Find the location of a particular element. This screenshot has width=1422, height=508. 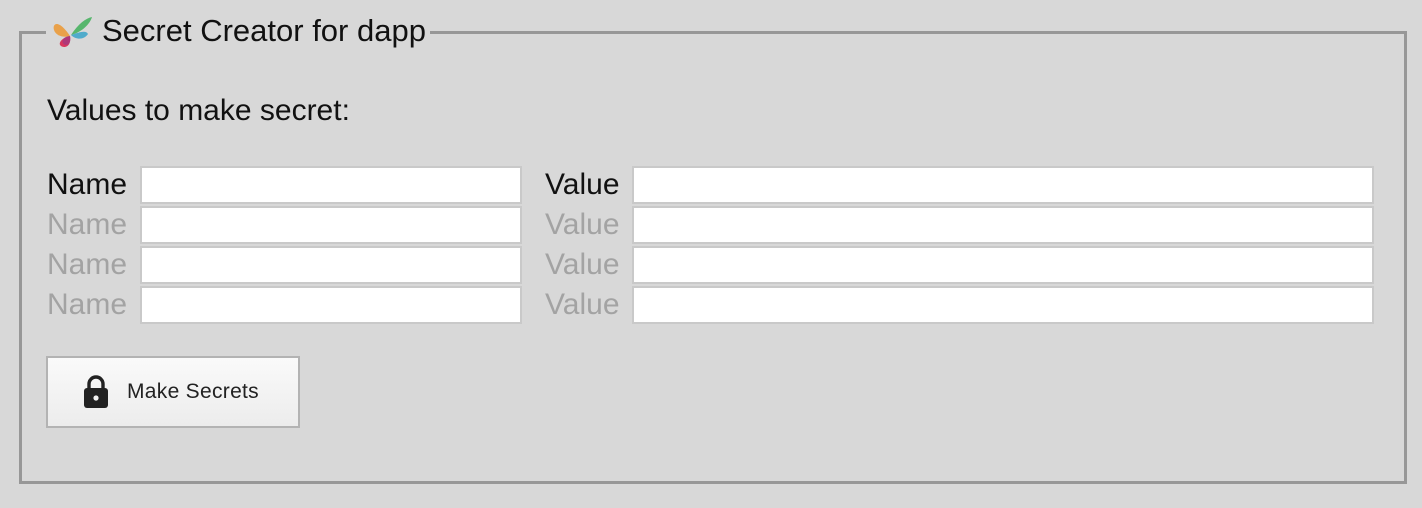

fieldset-legend: Secret Creator for dapp is located at coordinates (238, 31).